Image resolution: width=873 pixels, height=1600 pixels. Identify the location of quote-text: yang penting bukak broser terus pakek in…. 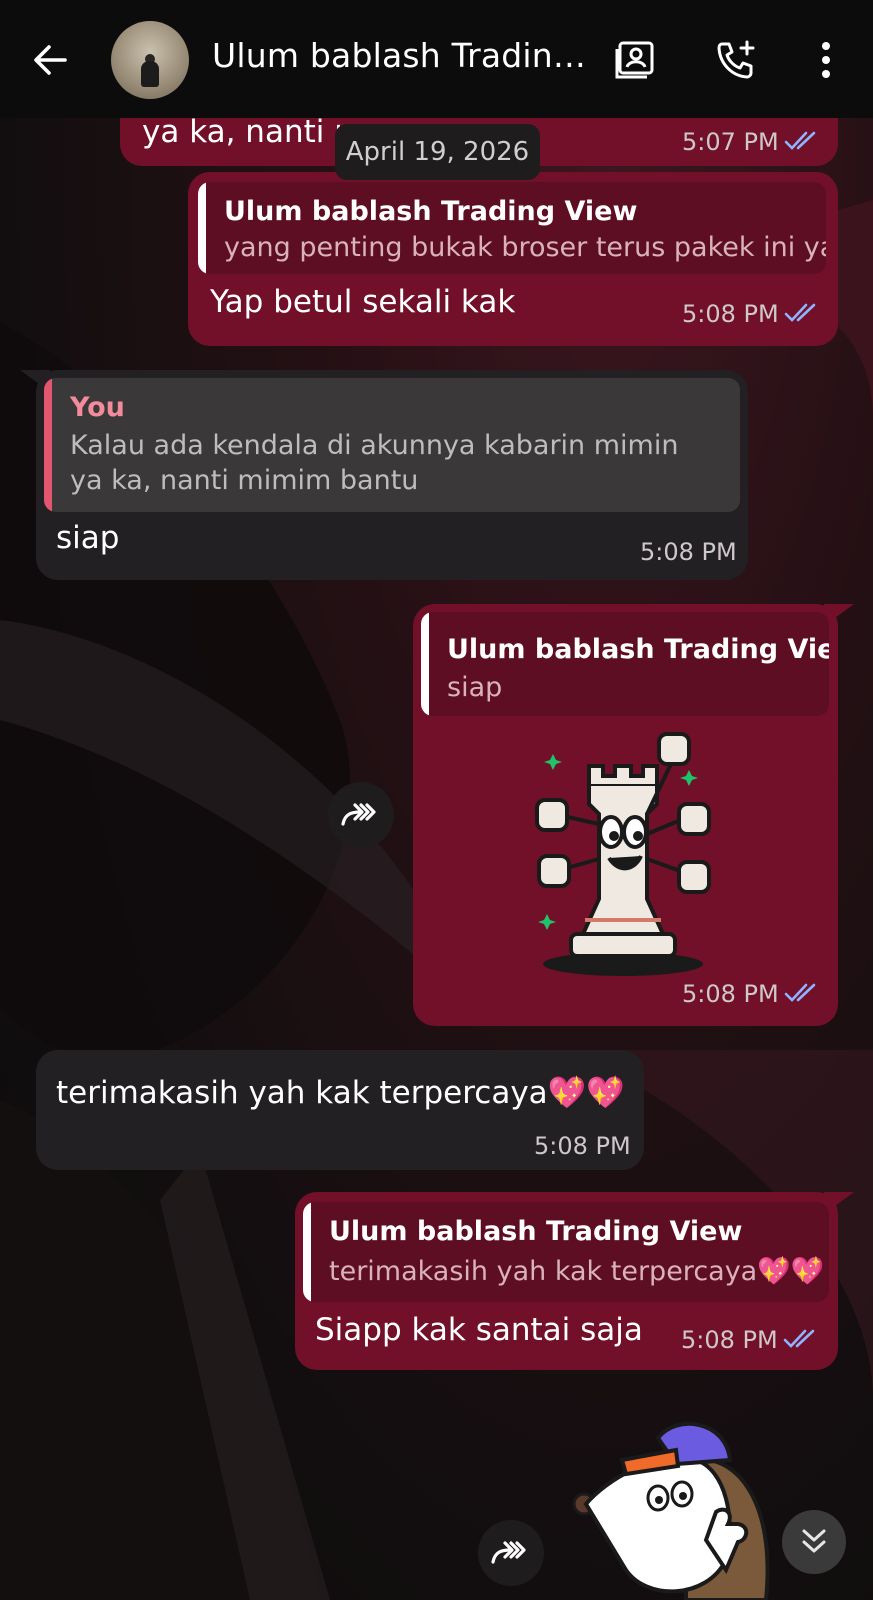
(525, 247).